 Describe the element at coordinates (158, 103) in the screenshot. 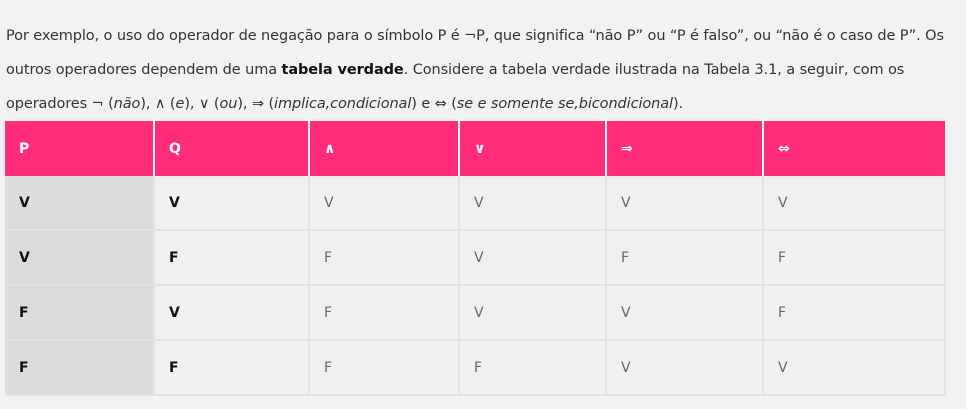

I see `paragraph-text-3: ), ∧ (` at that location.